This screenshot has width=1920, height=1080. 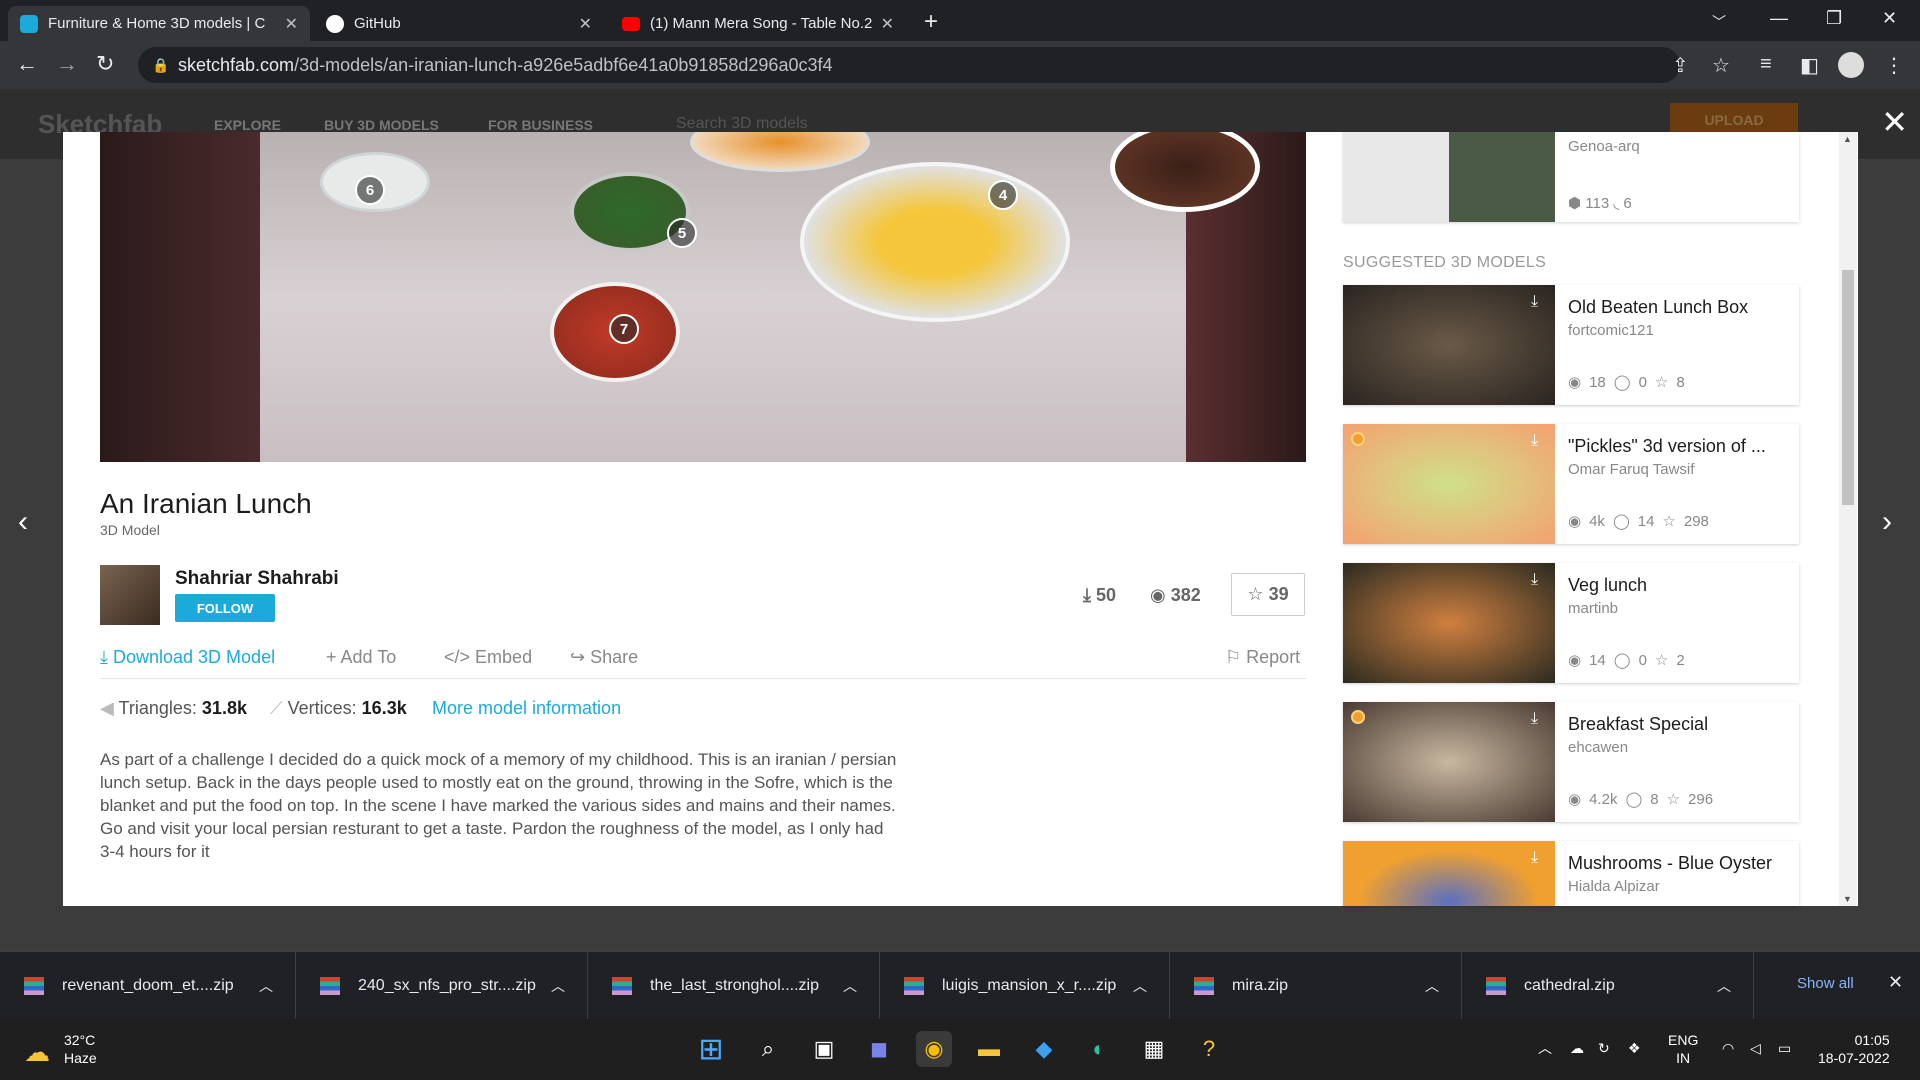 I want to click on maximize-button: ❐, so click(x=1834, y=18).